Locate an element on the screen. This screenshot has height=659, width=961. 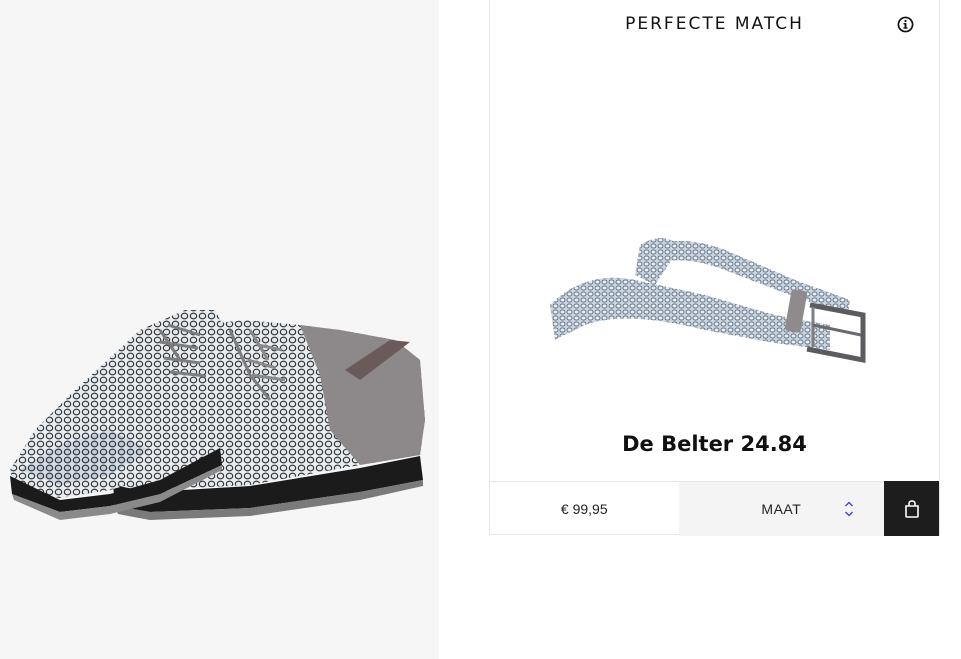
size-select: MAAT is located at coordinates (781, 509).